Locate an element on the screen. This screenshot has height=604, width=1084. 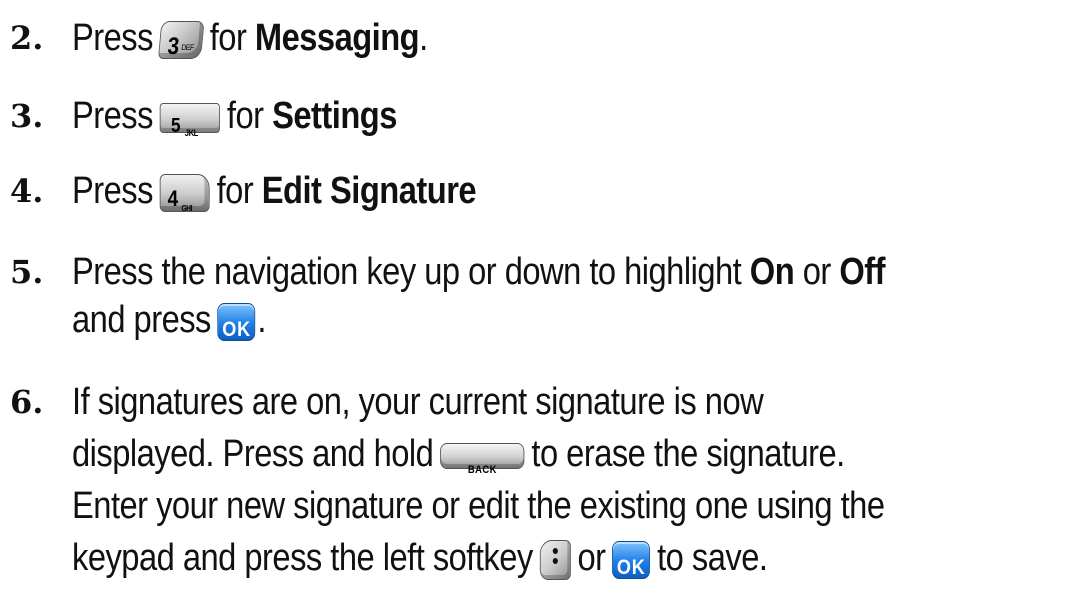
menu-target: Settings is located at coordinates (334, 116).